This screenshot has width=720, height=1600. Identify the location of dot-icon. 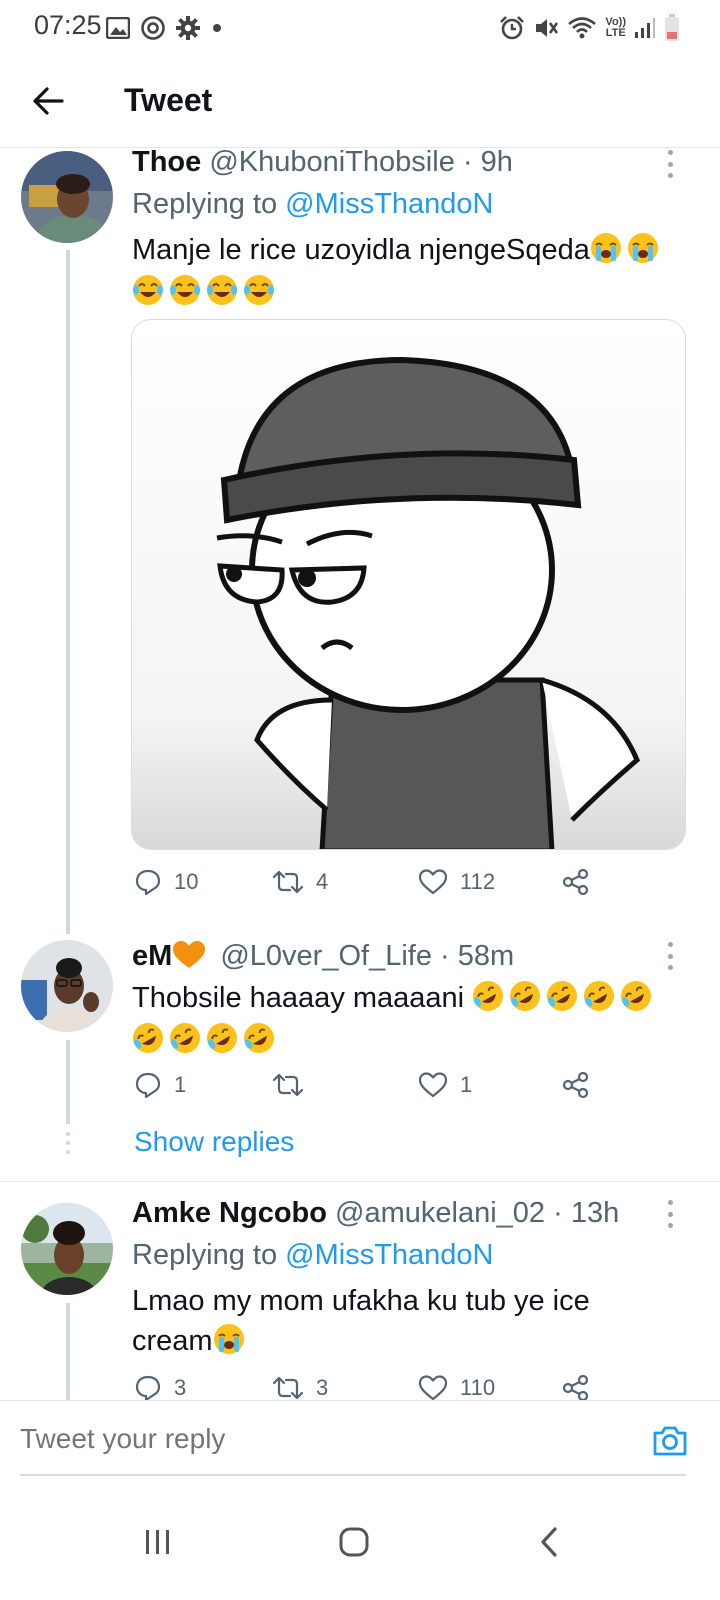
(217, 28).